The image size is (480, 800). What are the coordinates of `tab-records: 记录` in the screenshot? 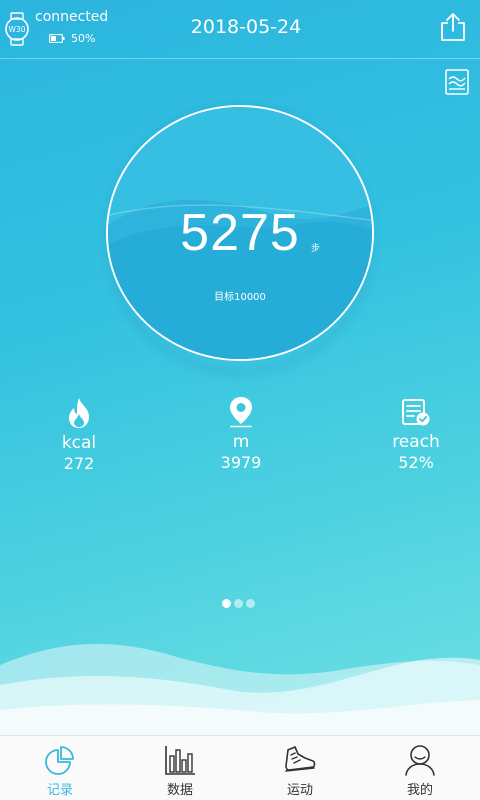 It's located at (60, 768).